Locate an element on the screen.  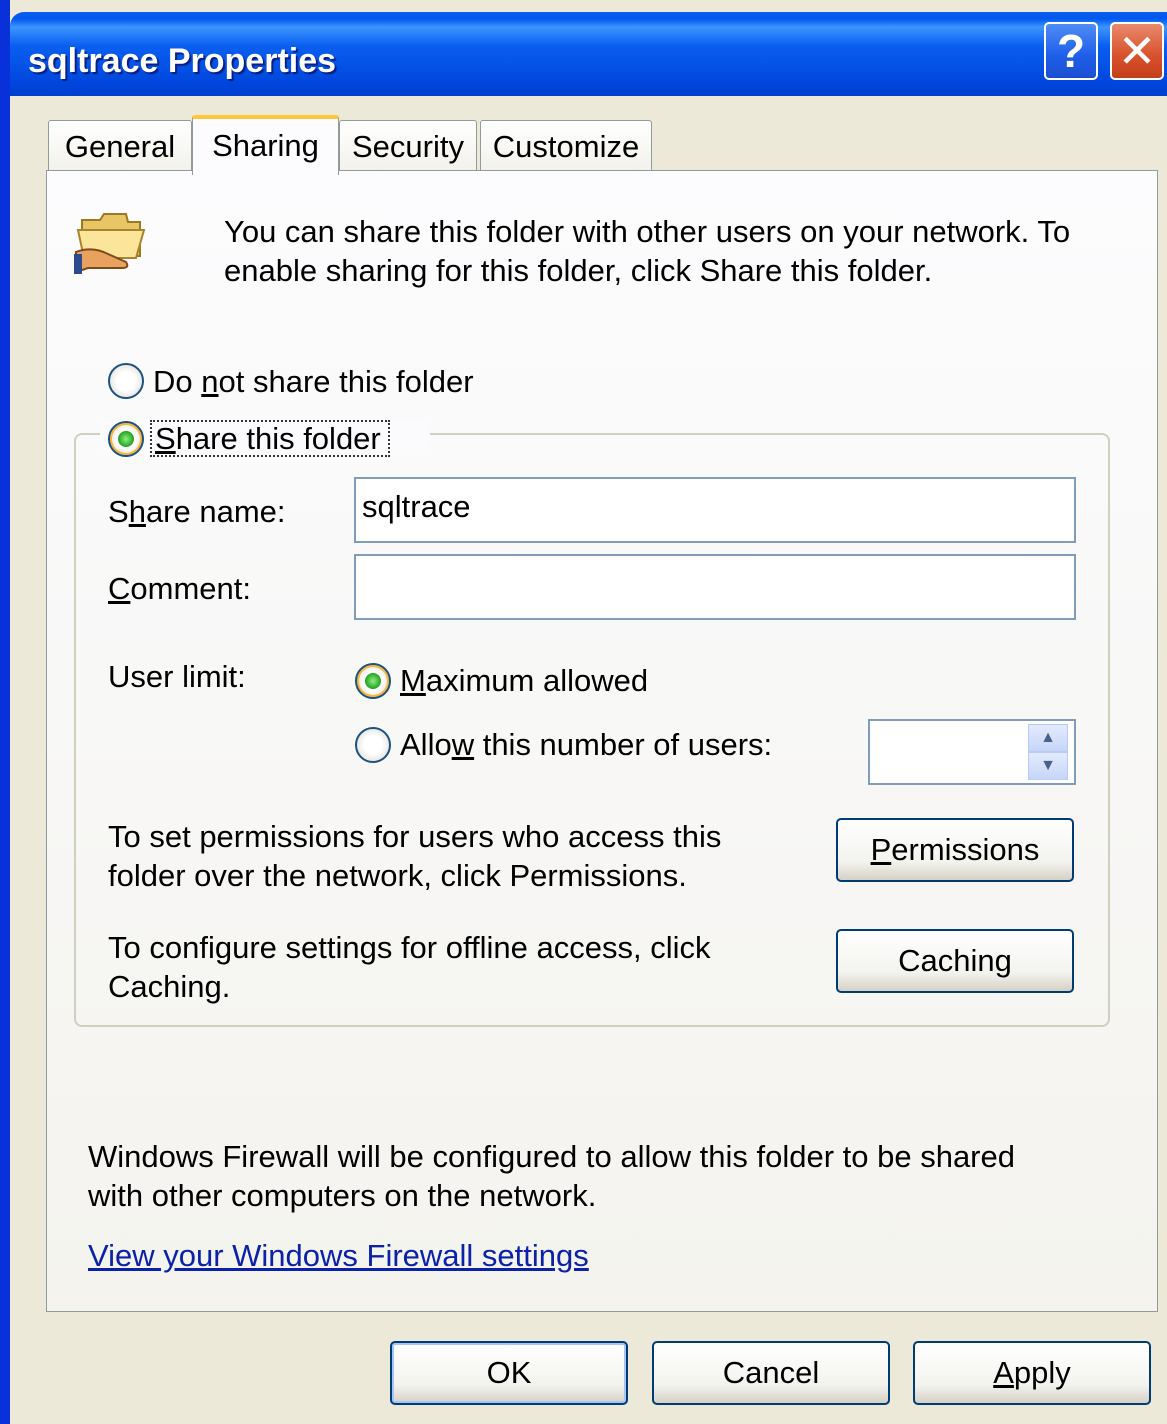
user-count-spinner: ▲ ▼ is located at coordinates (972, 752).